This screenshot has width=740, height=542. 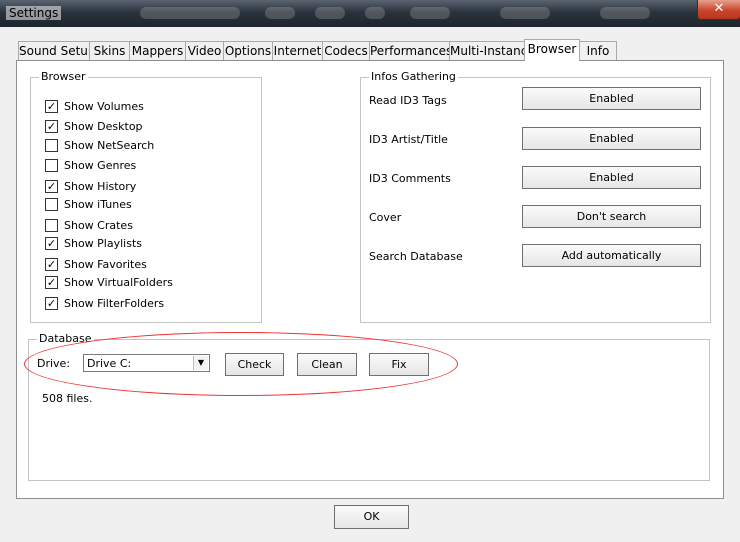 What do you see at coordinates (410, 51) in the screenshot?
I see `tab-performances: Performances` at bounding box center [410, 51].